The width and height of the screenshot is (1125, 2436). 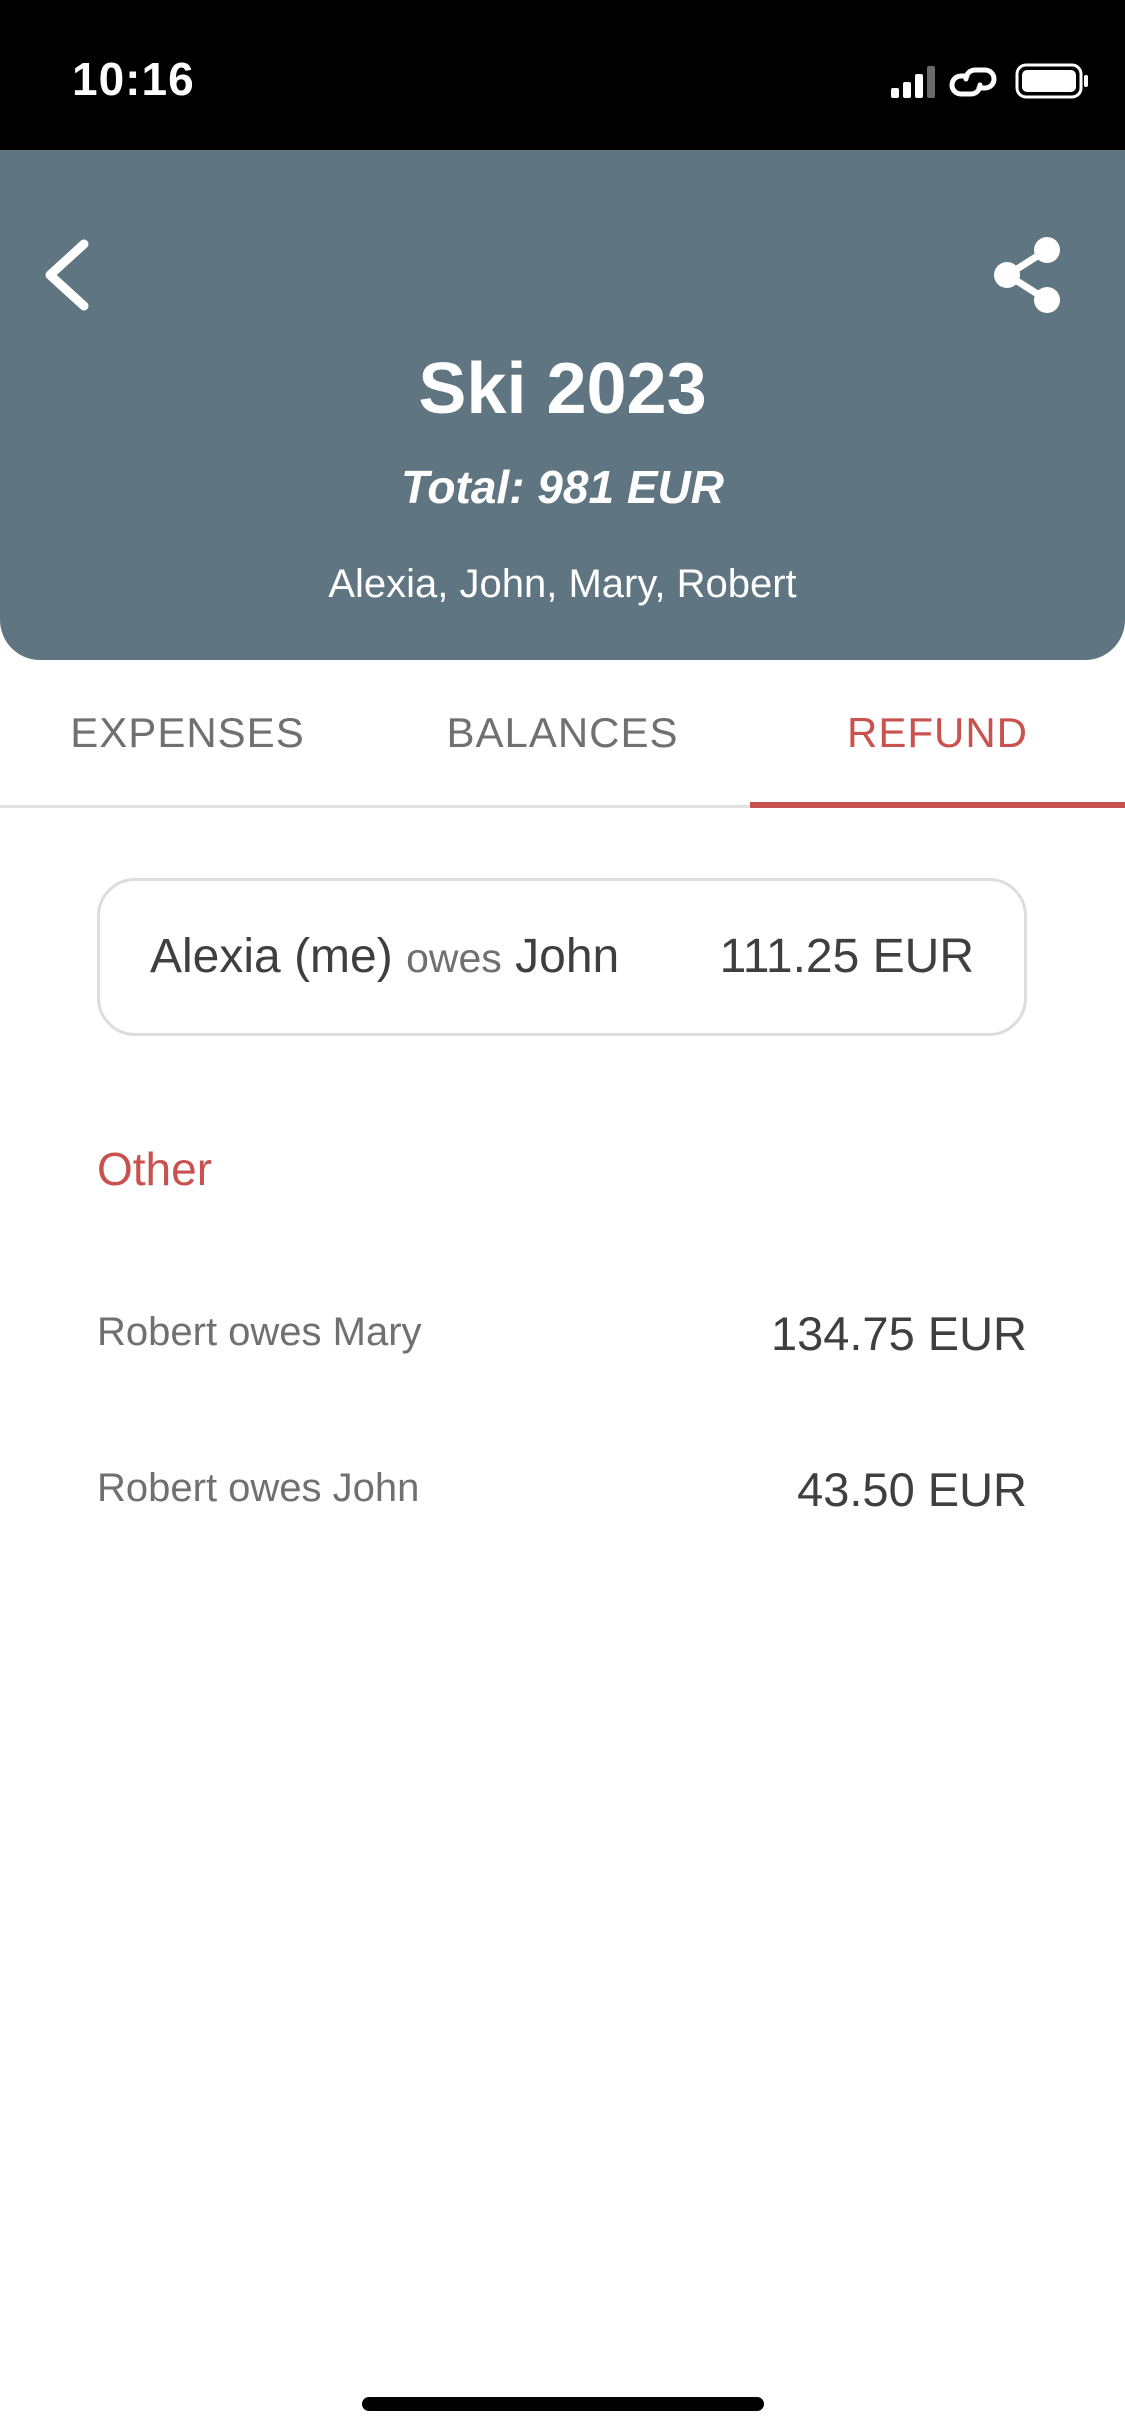 What do you see at coordinates (271, 956) in the screenshot?
I see `debtor-name: Alexia (me)` at bounding box center [271, 956].